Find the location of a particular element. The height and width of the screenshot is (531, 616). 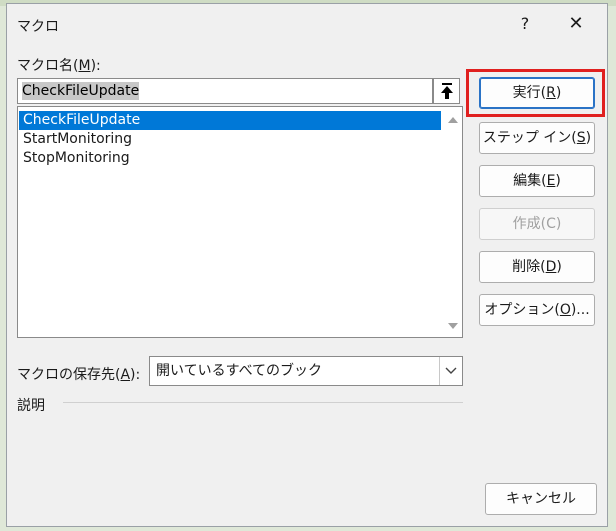

description-label: 説明 is located at coordinates (31, 406).